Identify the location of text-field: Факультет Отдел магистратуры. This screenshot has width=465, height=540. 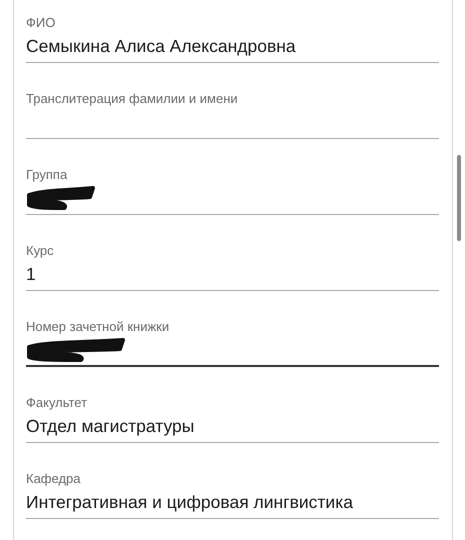
(232, 419).